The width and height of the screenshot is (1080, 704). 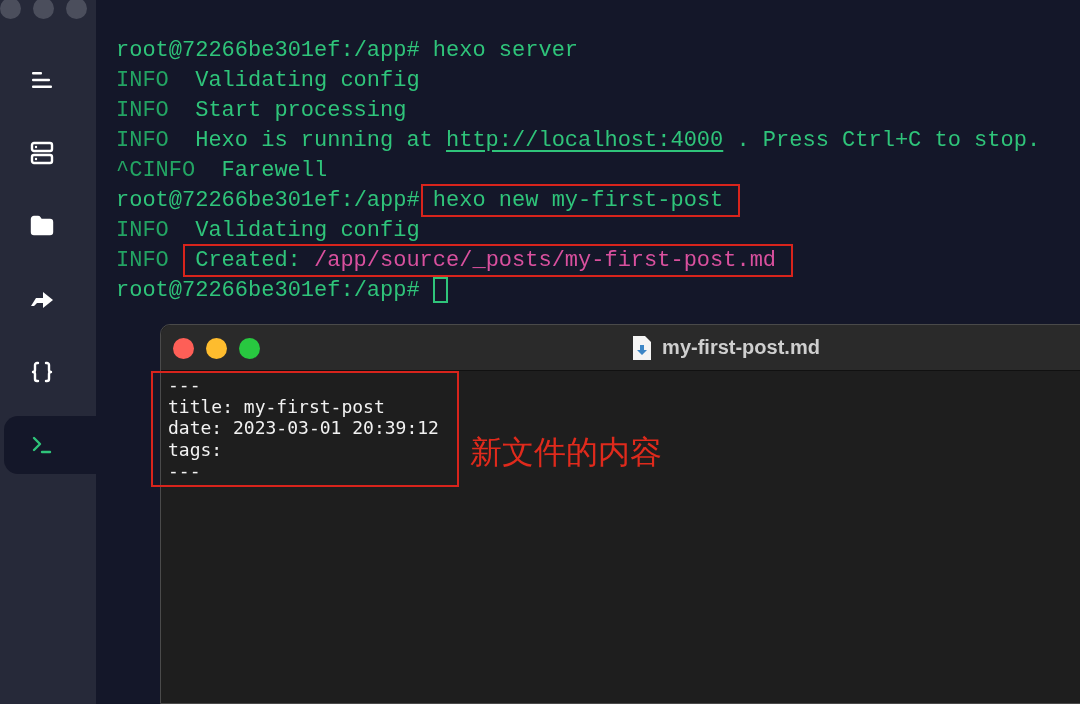 What do you see at coordinates (642, 347) in the screenshot?
I see `file-icon` at bounding box center [642, 347].